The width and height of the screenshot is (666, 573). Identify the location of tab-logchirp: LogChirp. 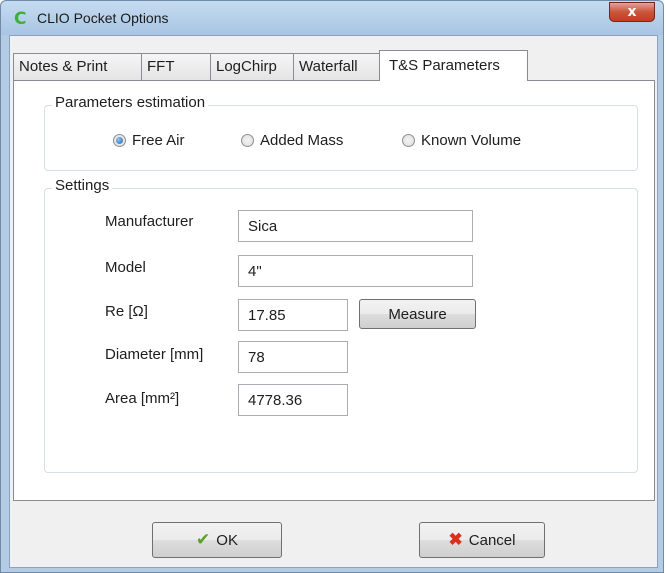
(252, 66).